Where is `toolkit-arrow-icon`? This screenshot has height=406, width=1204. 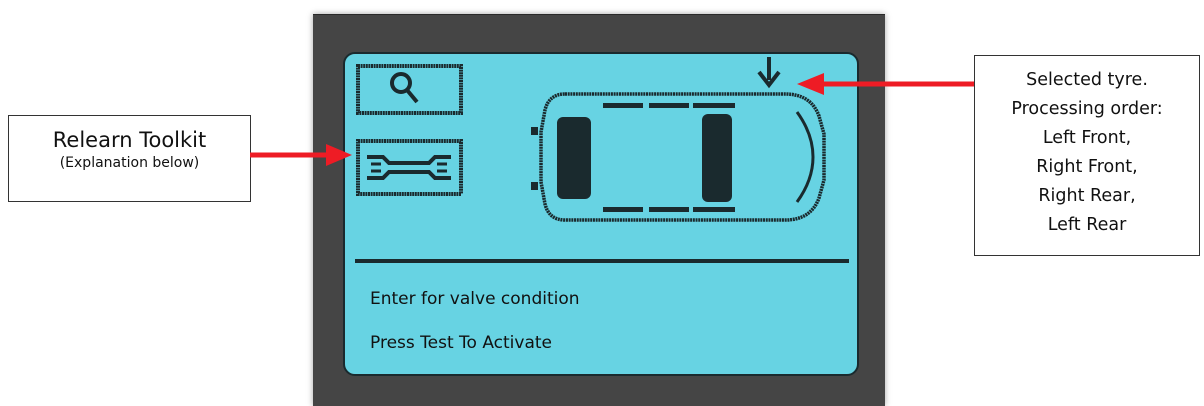
toolkit-arrow-icon is located at coordinates (301, 155).